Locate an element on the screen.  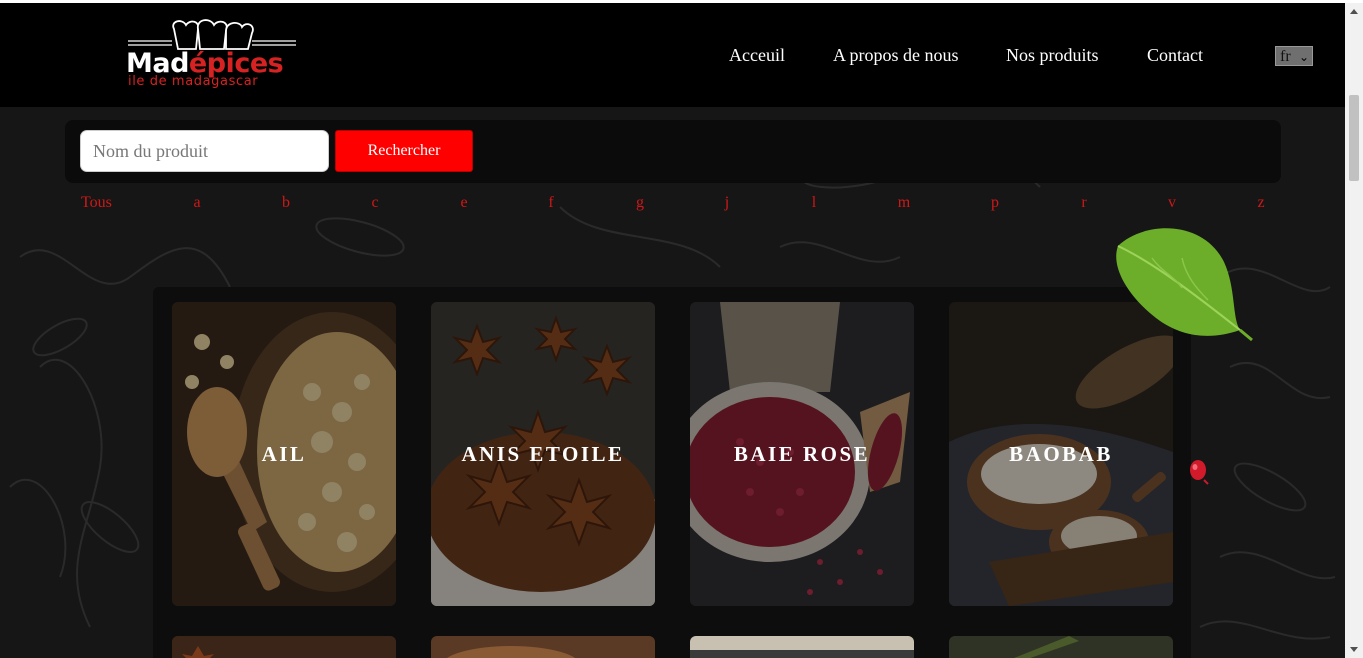
scrollbar-thumb is located at coordinates (1354, 138).